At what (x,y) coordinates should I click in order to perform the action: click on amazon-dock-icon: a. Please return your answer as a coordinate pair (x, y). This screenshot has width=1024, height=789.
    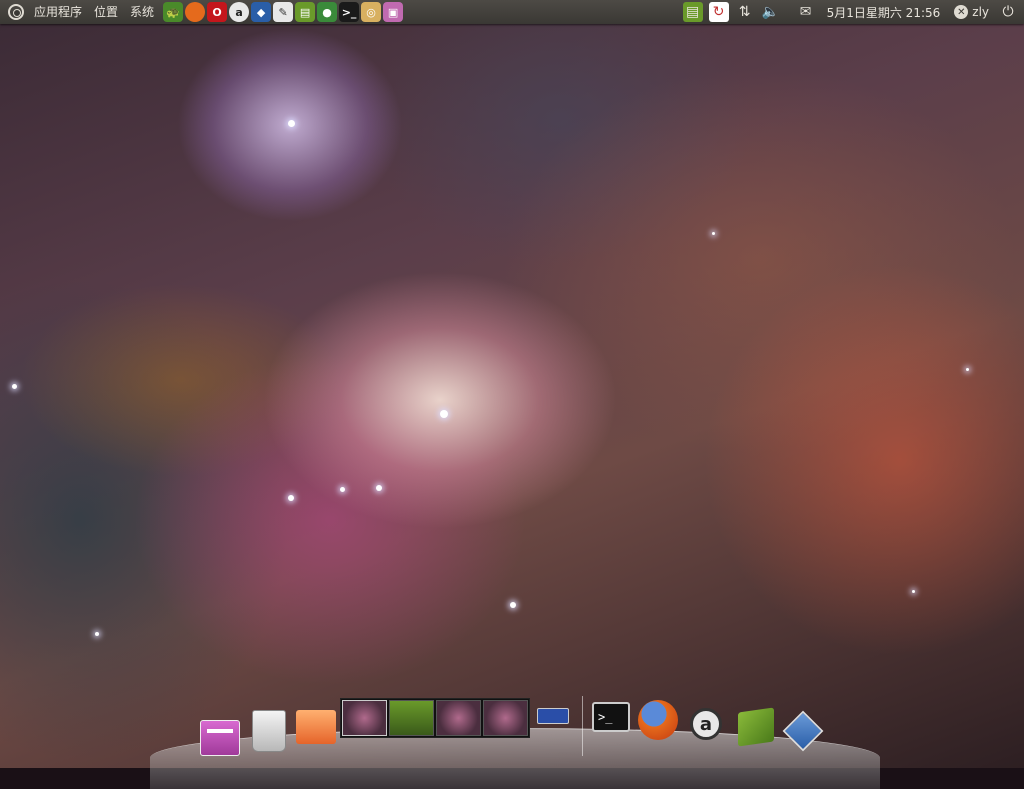
    Looking at the image, I should click on (706, 724).